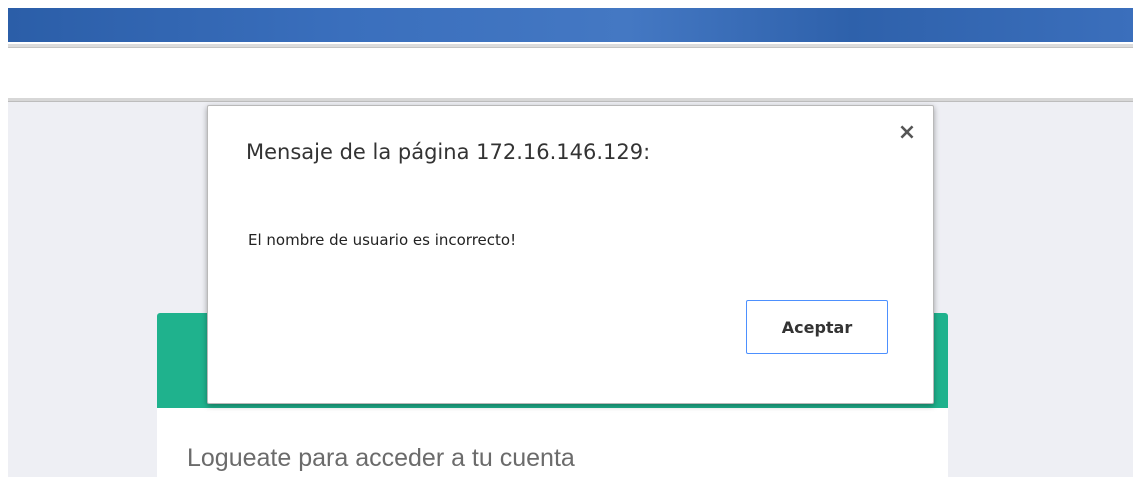  What do you see at coordinates (552, 442) in the screenshot?
I see `login-card-body: Logueate para acceder a tu cuenta` at bounding box center [552, 442].